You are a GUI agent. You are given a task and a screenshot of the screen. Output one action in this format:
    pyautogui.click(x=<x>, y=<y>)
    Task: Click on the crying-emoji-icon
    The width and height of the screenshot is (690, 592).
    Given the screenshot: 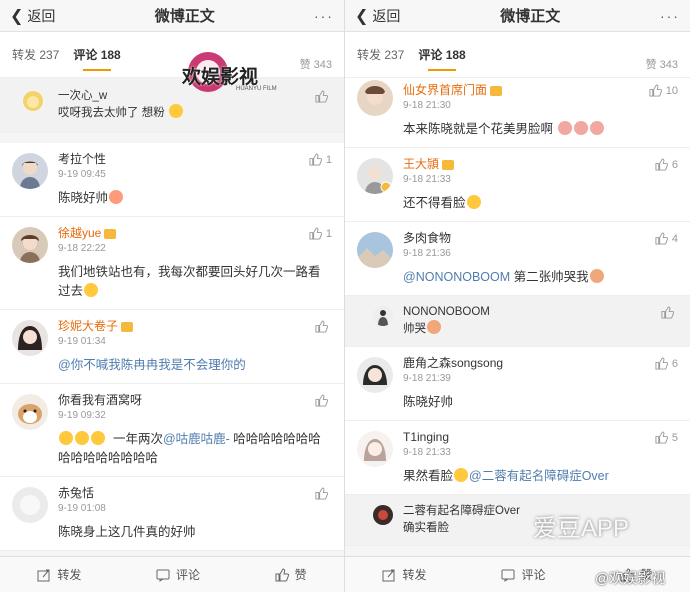 What is the action you would take?
    pyautogui.click(x=434, y=327)
    